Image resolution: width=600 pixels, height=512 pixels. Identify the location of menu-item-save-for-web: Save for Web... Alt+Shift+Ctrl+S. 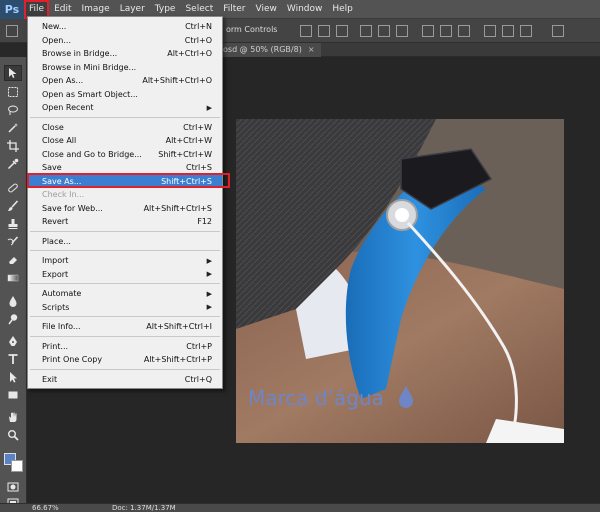
(125, 208).